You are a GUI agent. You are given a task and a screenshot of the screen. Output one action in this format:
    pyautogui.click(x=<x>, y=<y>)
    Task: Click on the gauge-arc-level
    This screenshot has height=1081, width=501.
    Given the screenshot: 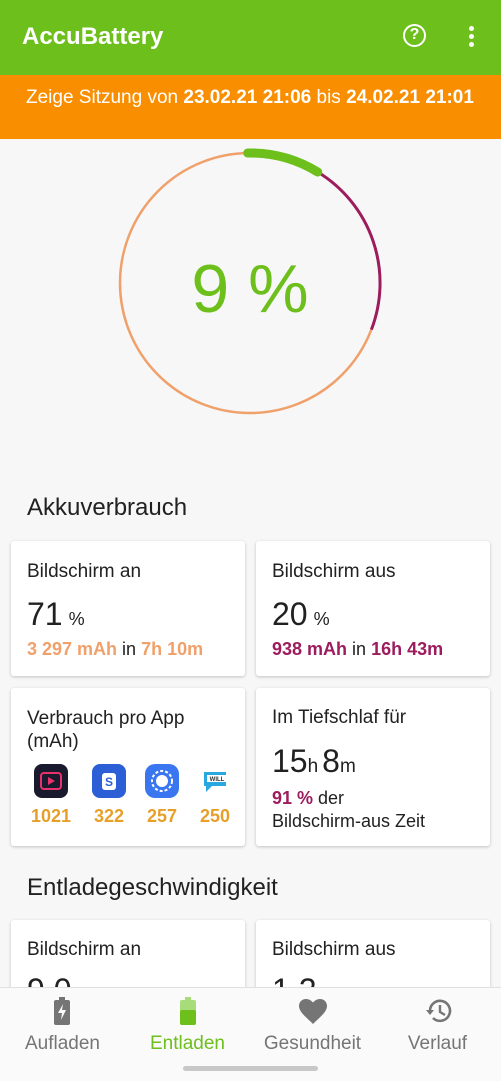 What is the action you would take?
    pyautogui.click(x=283, y=162)
    